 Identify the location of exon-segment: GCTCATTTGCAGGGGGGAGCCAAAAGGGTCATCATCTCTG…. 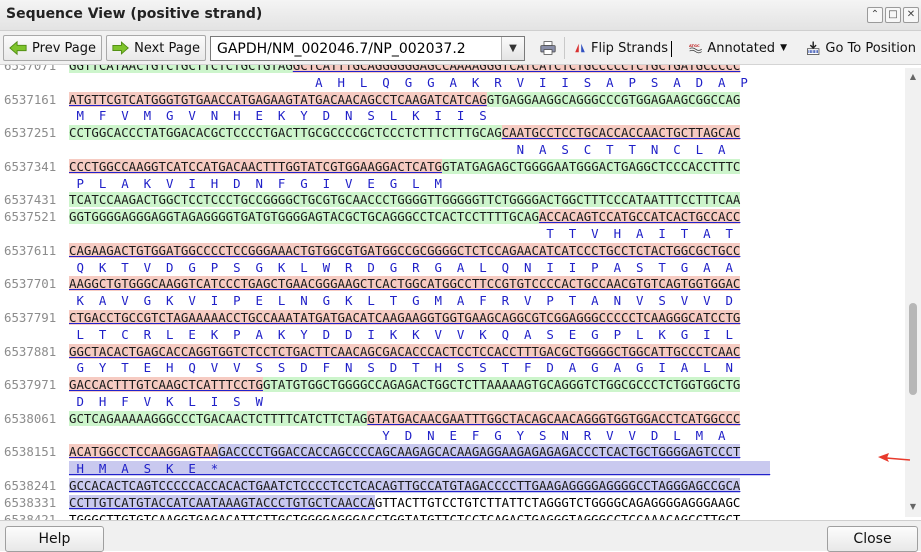
(516, 69).